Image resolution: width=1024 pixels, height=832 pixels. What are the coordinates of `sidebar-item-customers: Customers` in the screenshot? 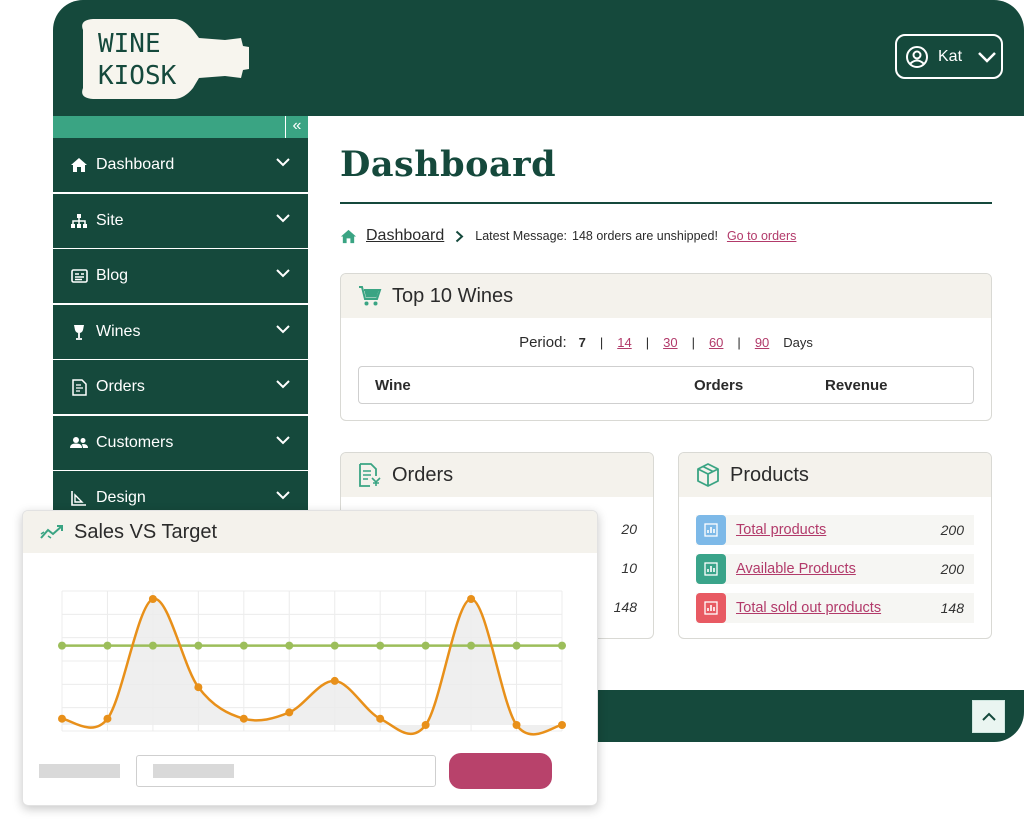 It's located at (180, 442).